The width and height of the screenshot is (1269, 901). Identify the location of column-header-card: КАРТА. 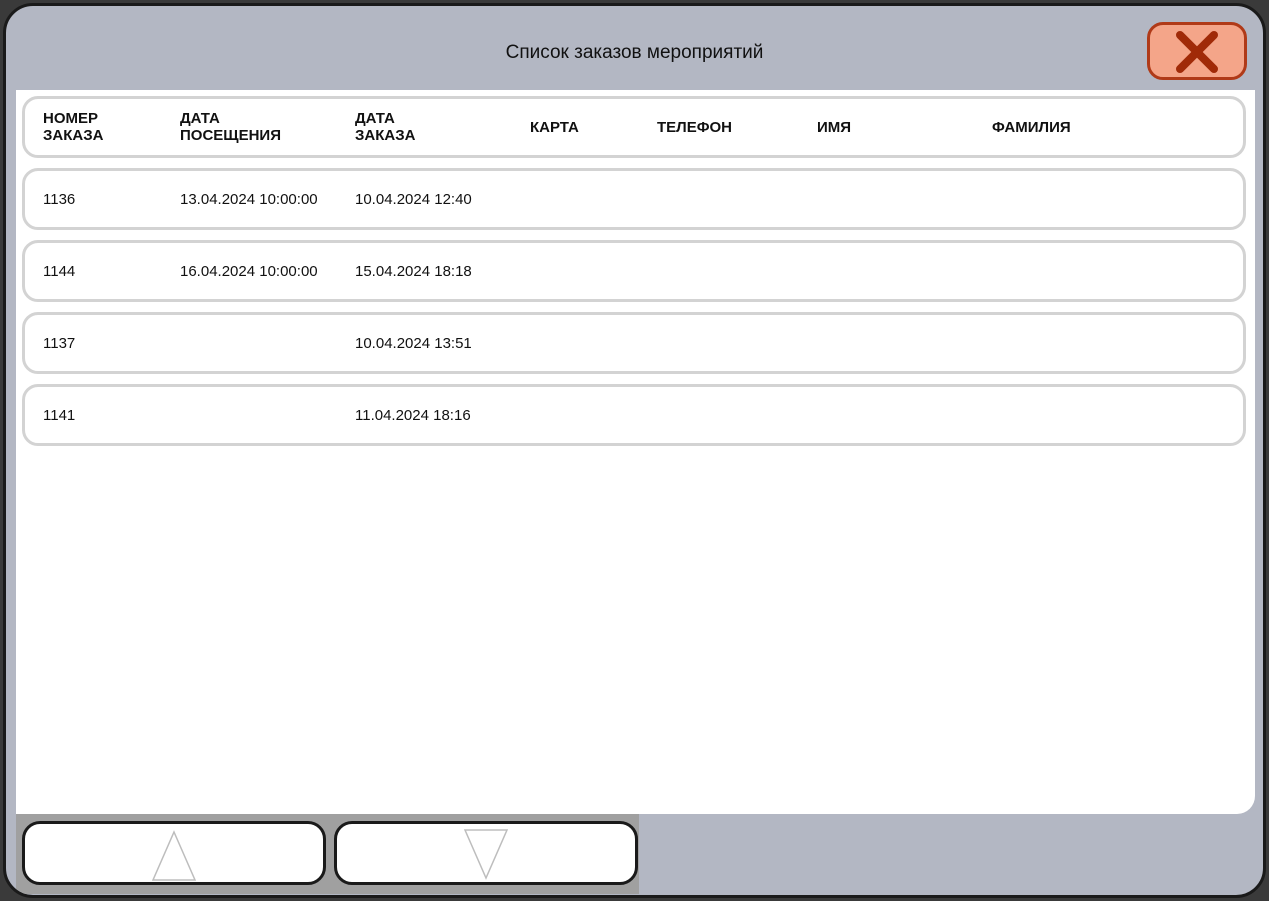
(554, 127).